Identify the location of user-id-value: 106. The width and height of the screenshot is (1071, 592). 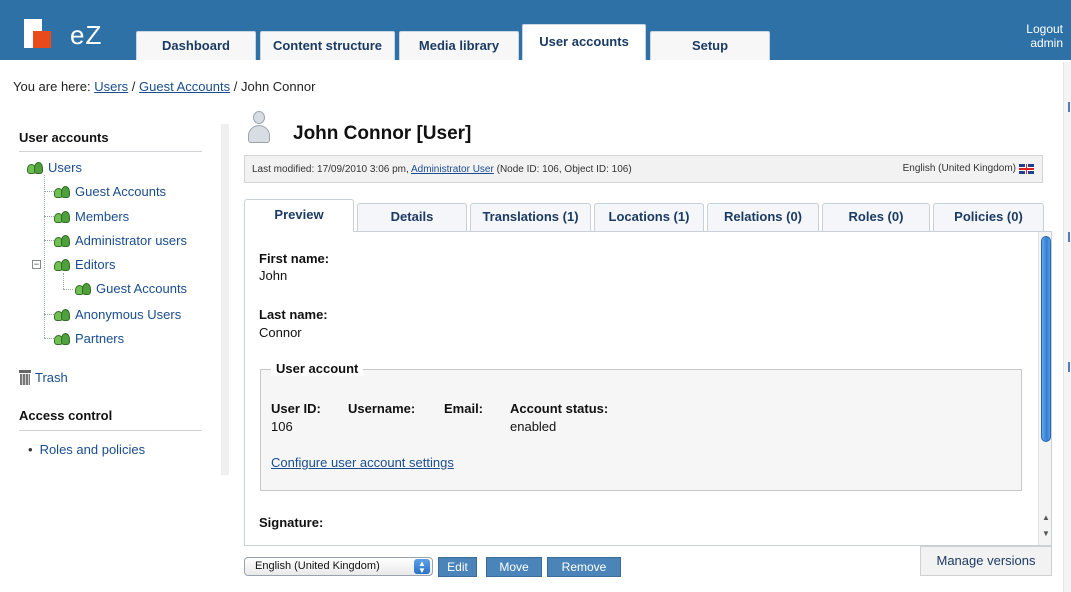
(282, 426).